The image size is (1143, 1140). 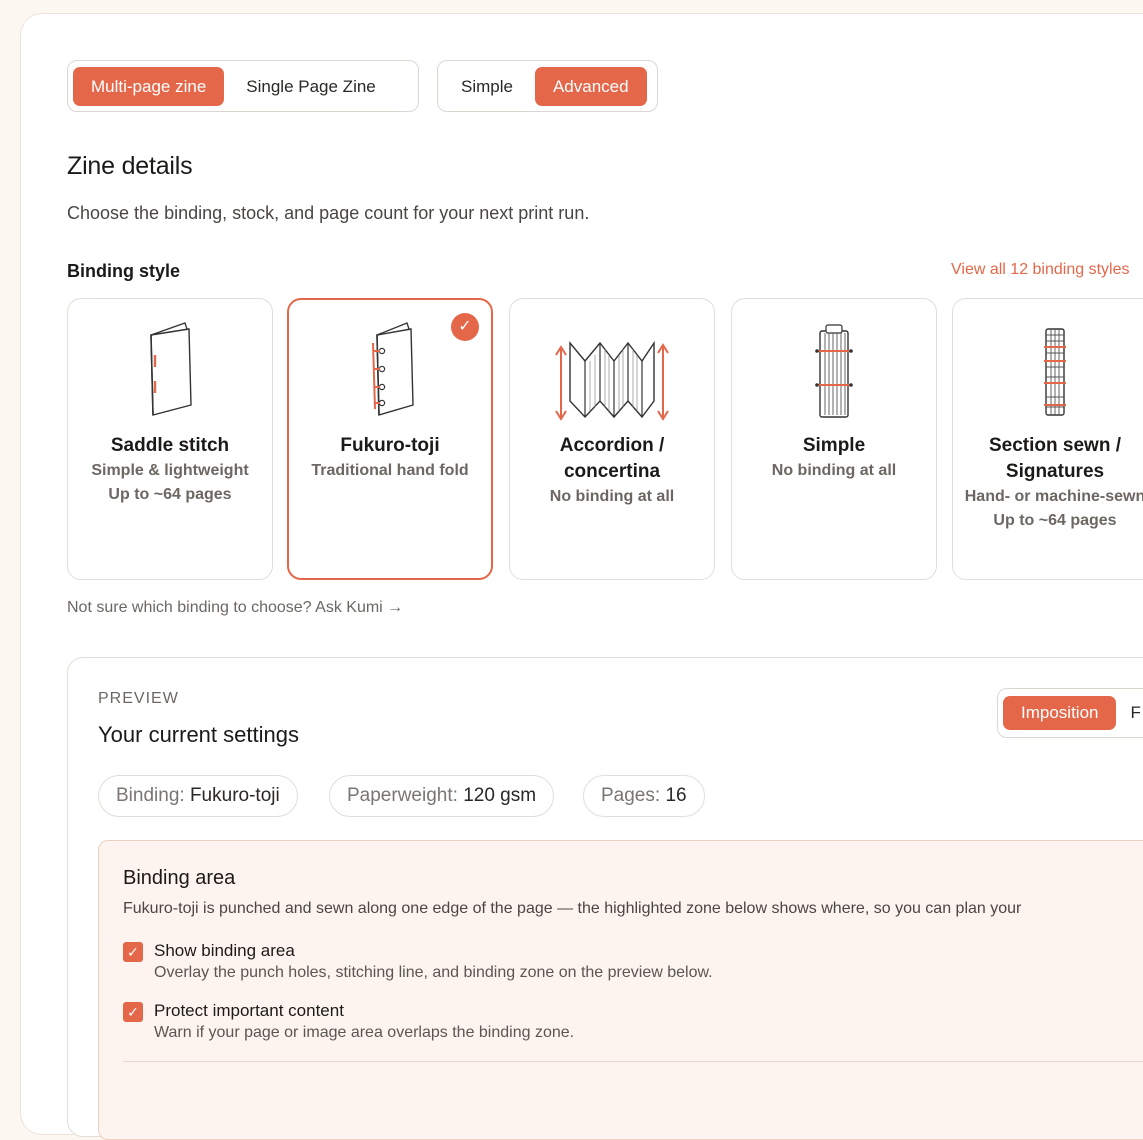 I want to click on binding-card-name: Section sewn / Signatures, so click(x=1055, y=458).